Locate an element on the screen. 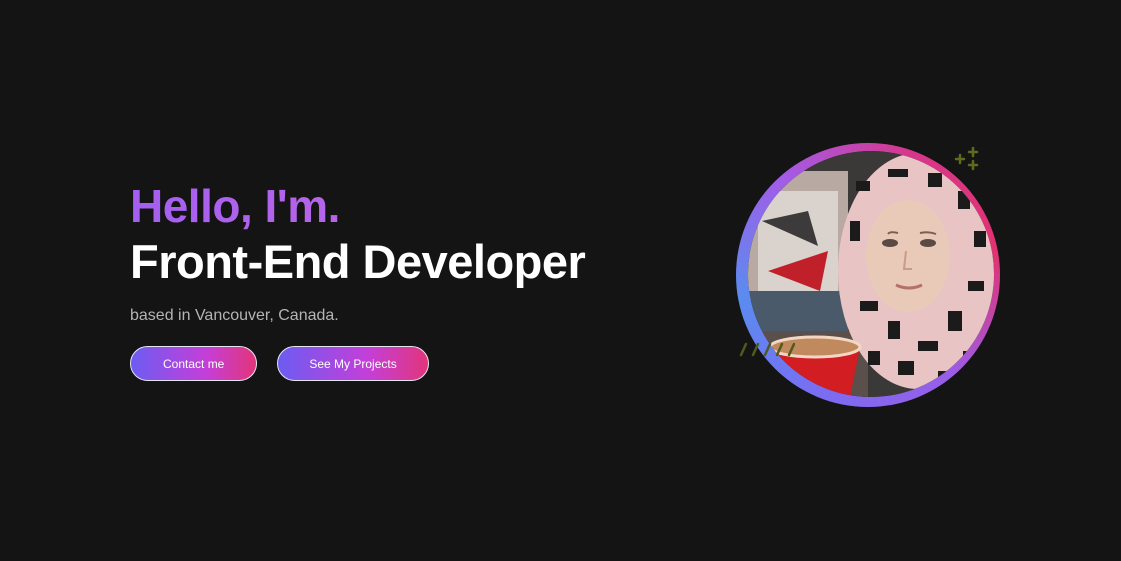 This screenshot has height=561, width=1121. contact-button: Contact me is located at coordinates (194, 363).